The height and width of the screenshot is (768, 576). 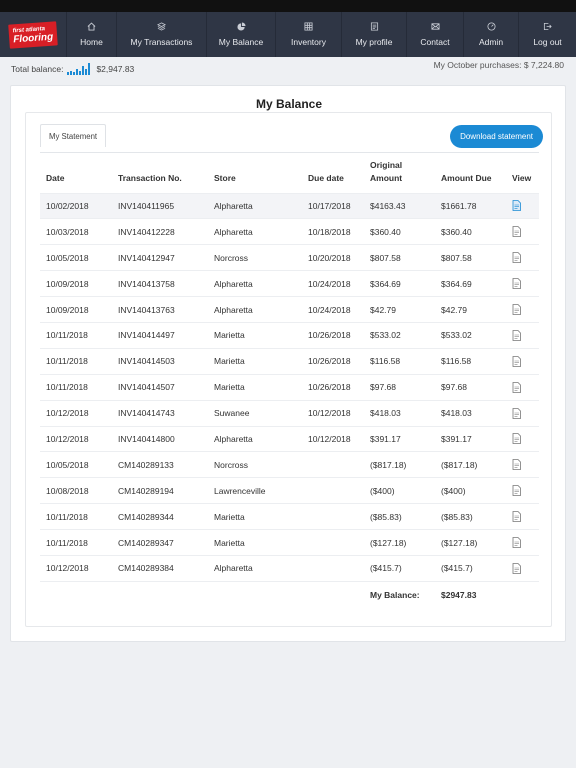 I want to click on col-amount-due: Amount Due, so click(x=466, y=177).